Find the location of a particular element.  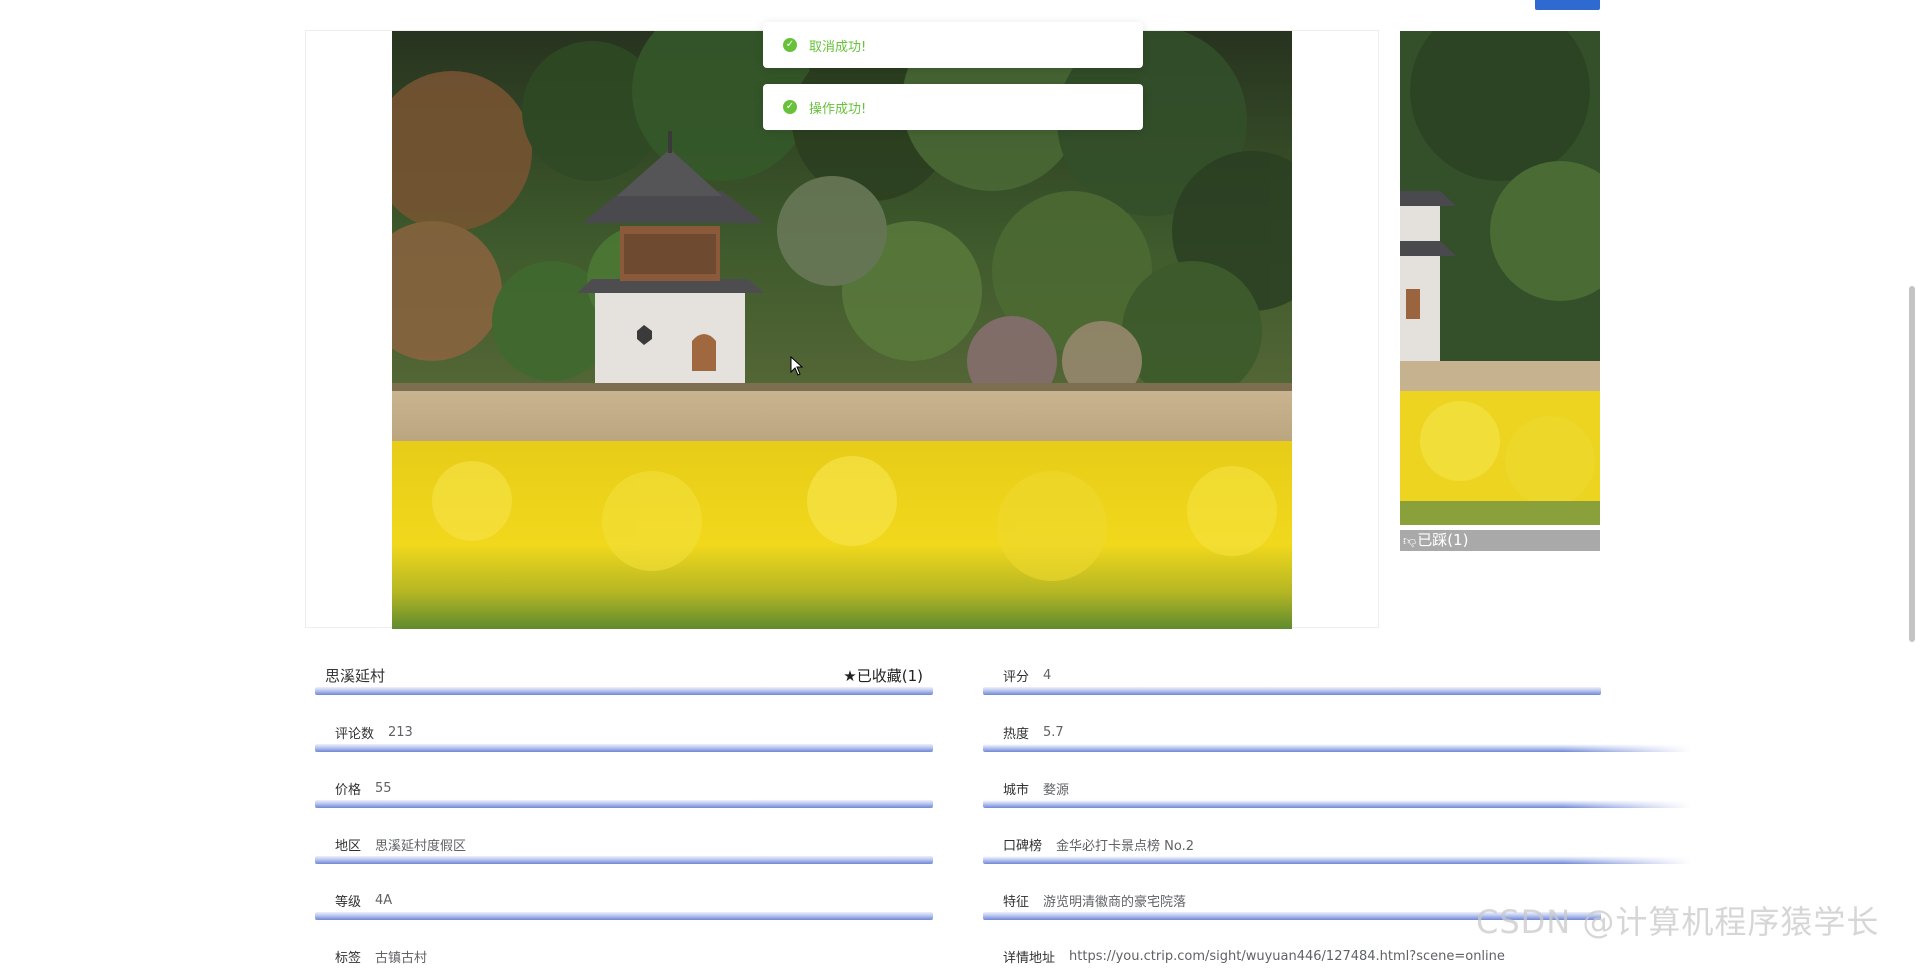

thumbnail-caption-text: 已踩(1) is located at coordinates (1443, 540).